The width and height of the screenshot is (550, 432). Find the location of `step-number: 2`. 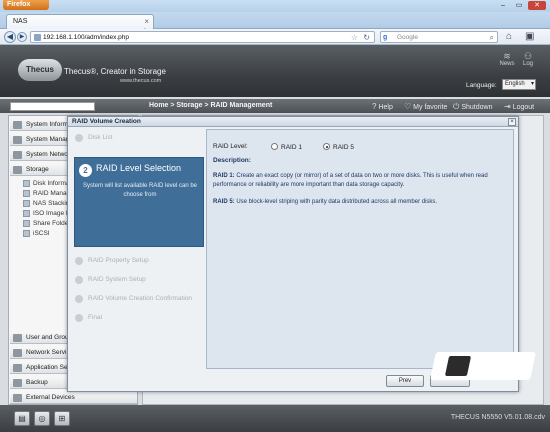

step-number: 2 is located at coordinates (85, 170).